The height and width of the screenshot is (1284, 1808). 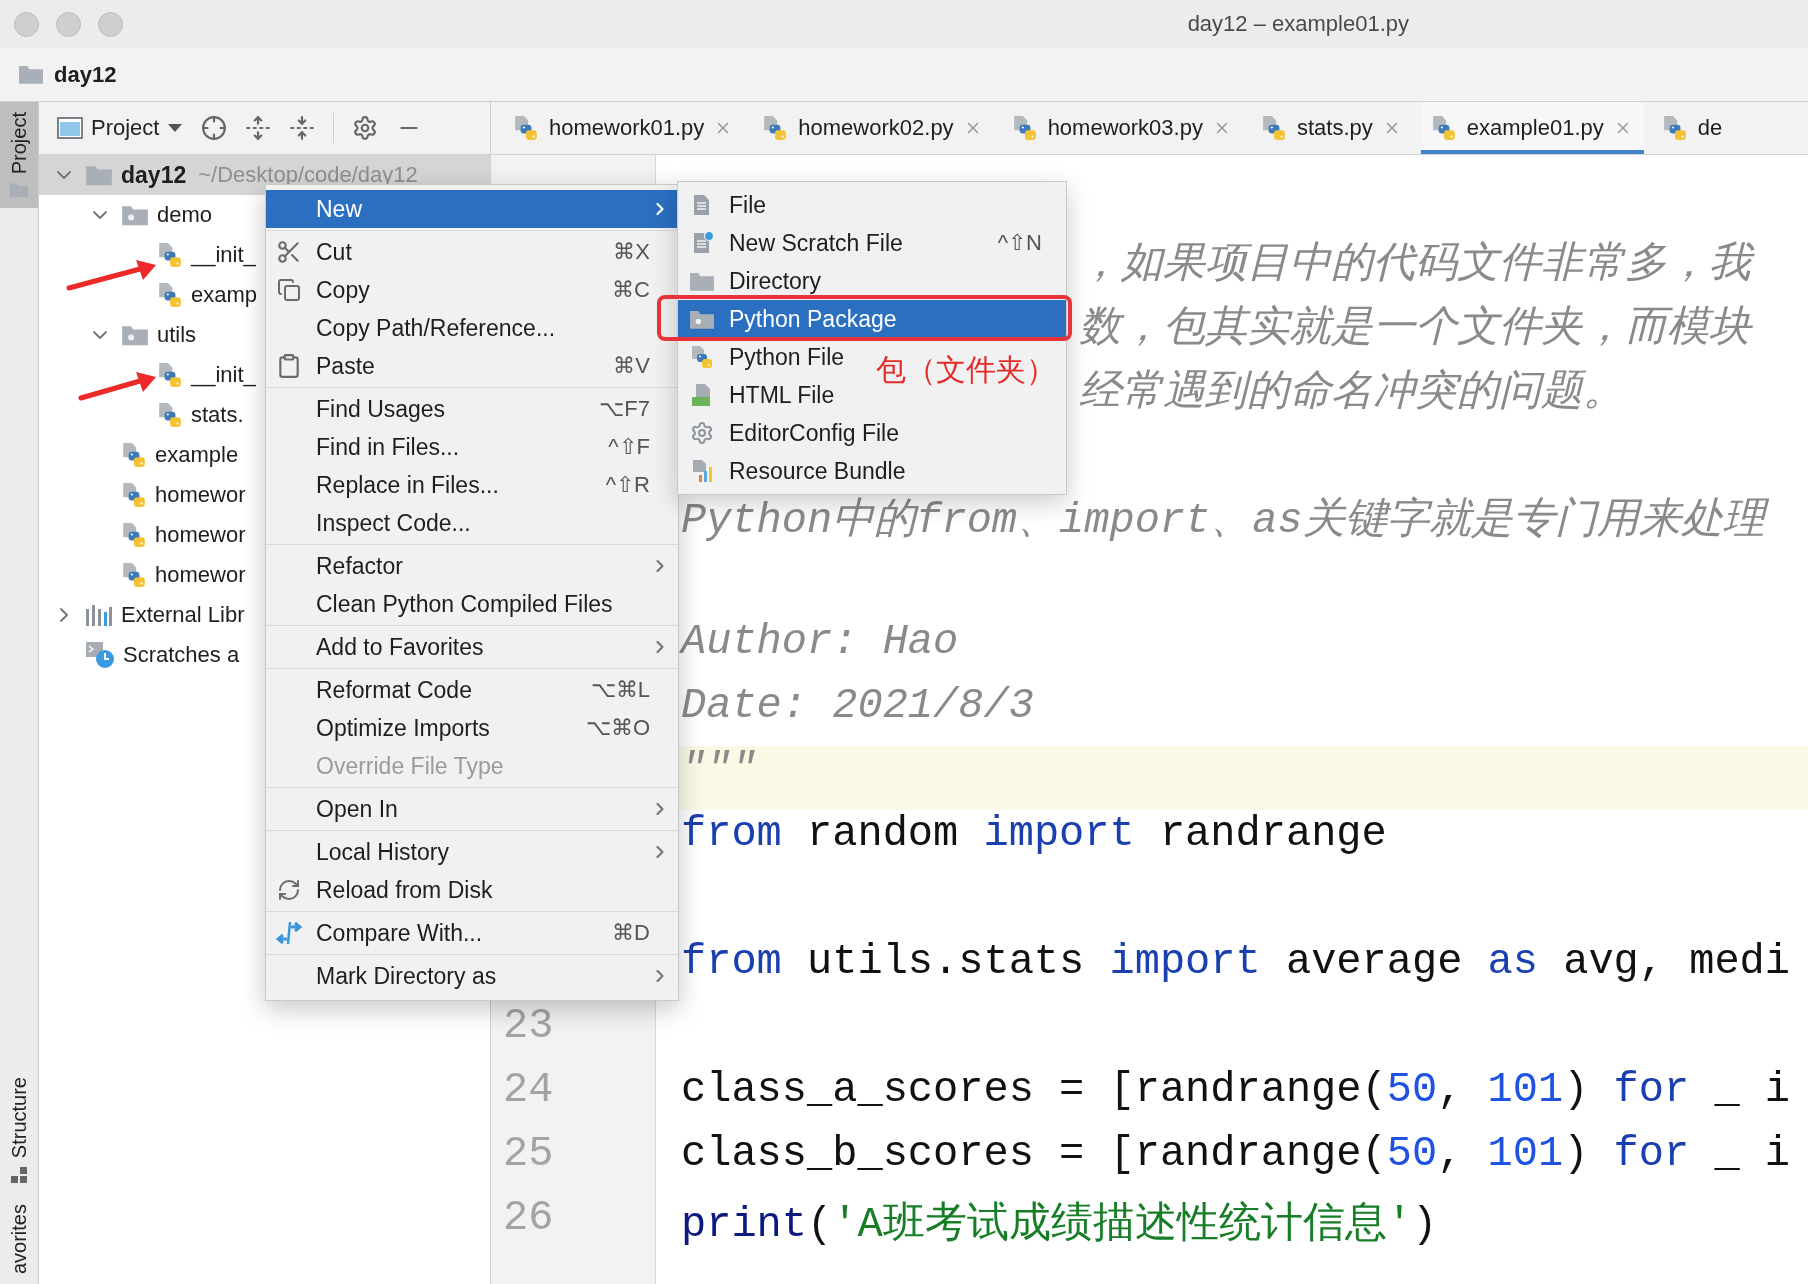 What do you see at coordinates (773, 357) in the screenshot?
I see `menu-item: Python File` at bounding box center [773, 357].